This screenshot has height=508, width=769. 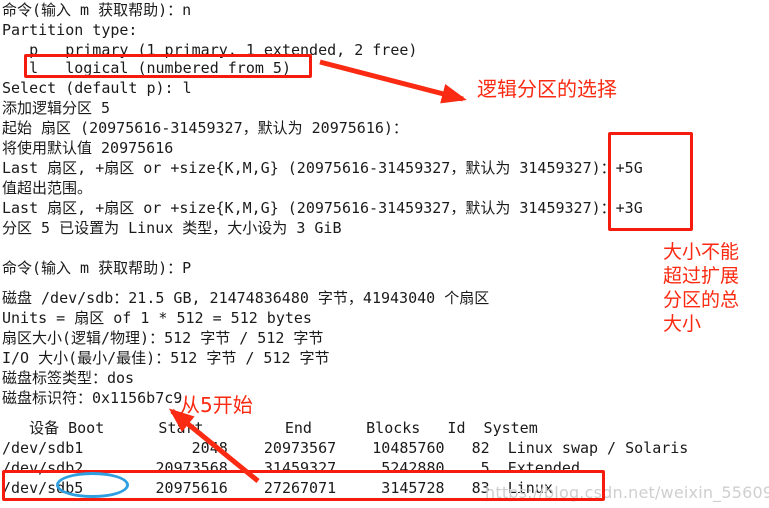 What do you see at coordinates (205, 128) in the screenshot?
I see `terminal-line: 起始 扇区 (20975616-31459327，默认为 20975616)：` at bounding box center [205, 128].